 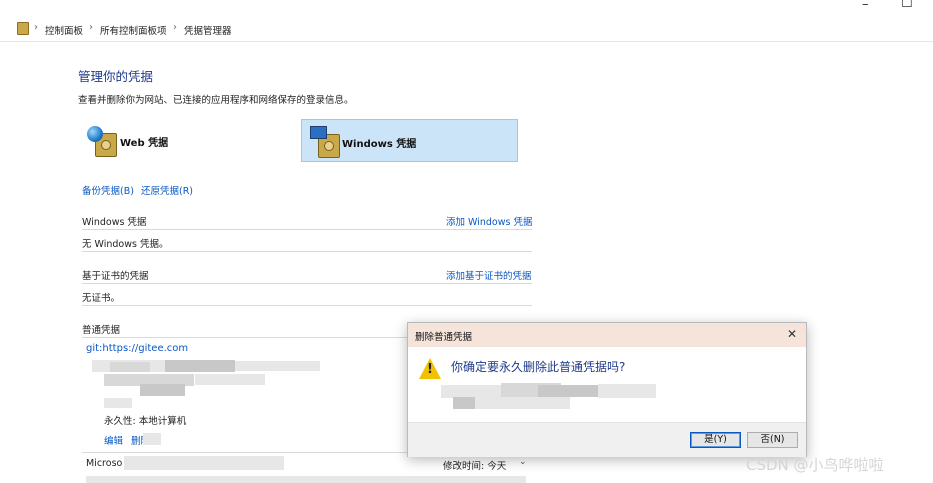 What do you see at coordinates (475, 466) in the screenshot?
I see `credential-modified-time: 修改时间: 今天` at bounding box center [475, 466].